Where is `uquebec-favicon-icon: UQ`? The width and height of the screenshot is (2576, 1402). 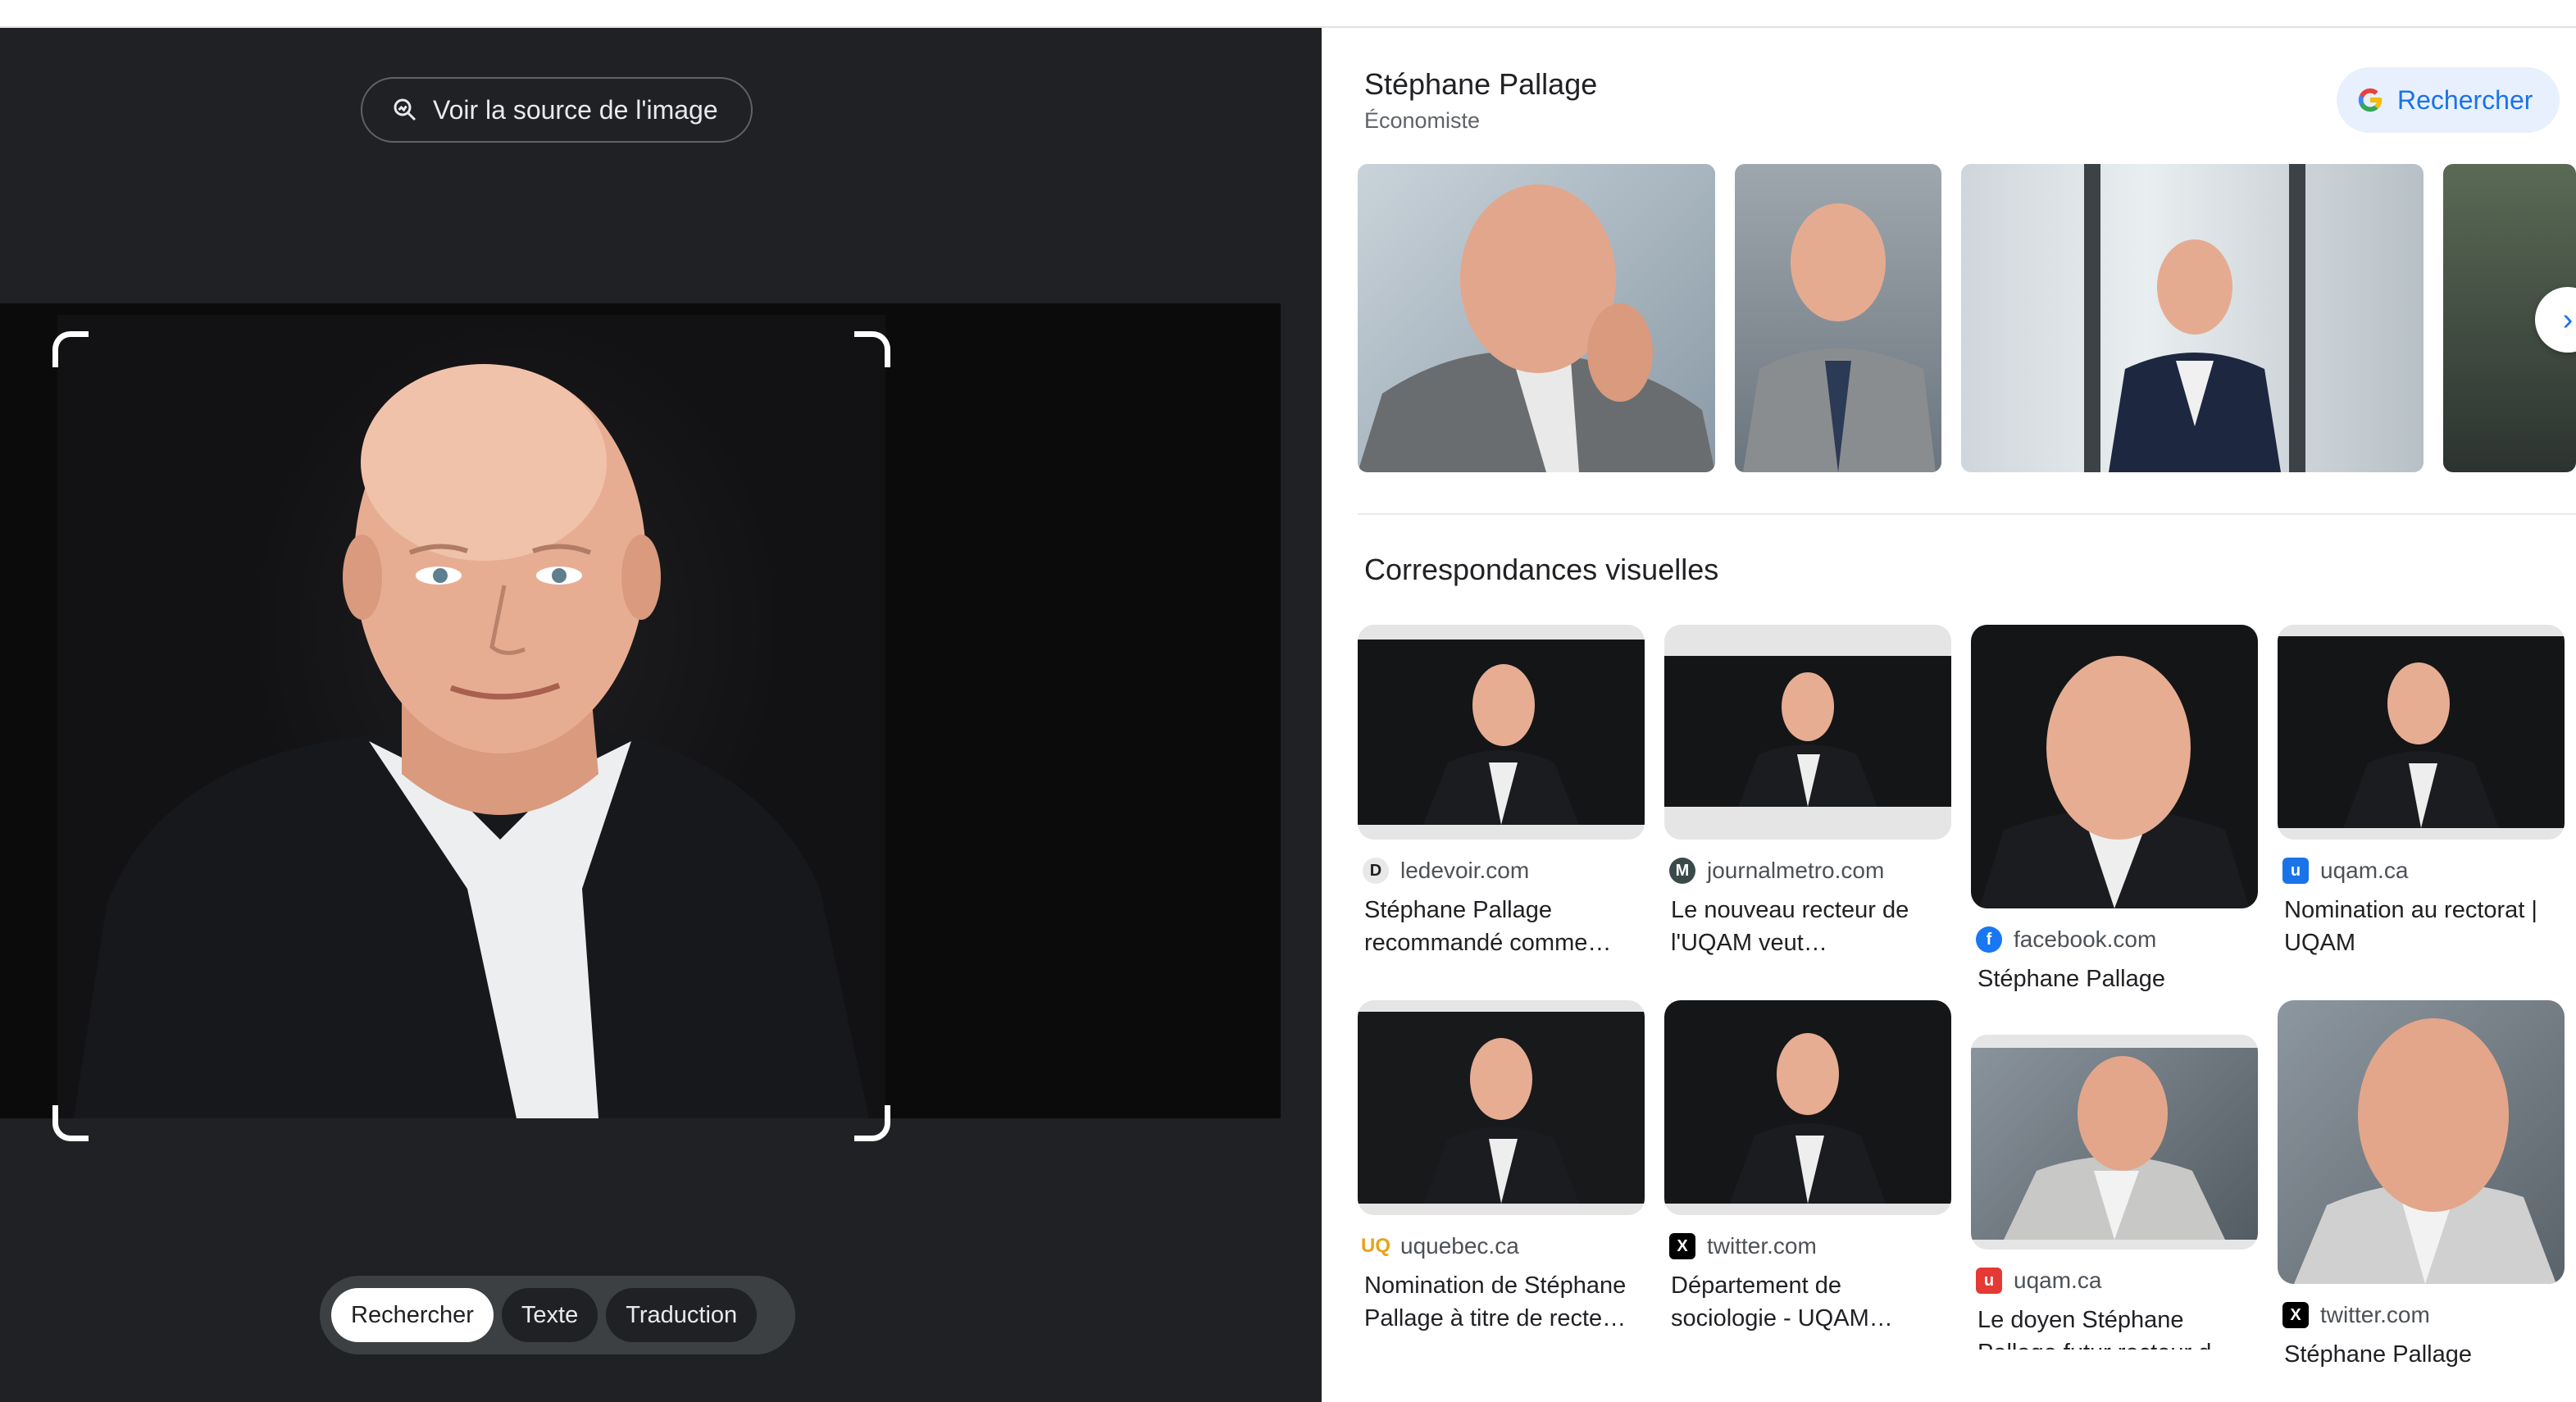
uquebec-favicon-icon: UQ is located at coordinates (1376, 1246).